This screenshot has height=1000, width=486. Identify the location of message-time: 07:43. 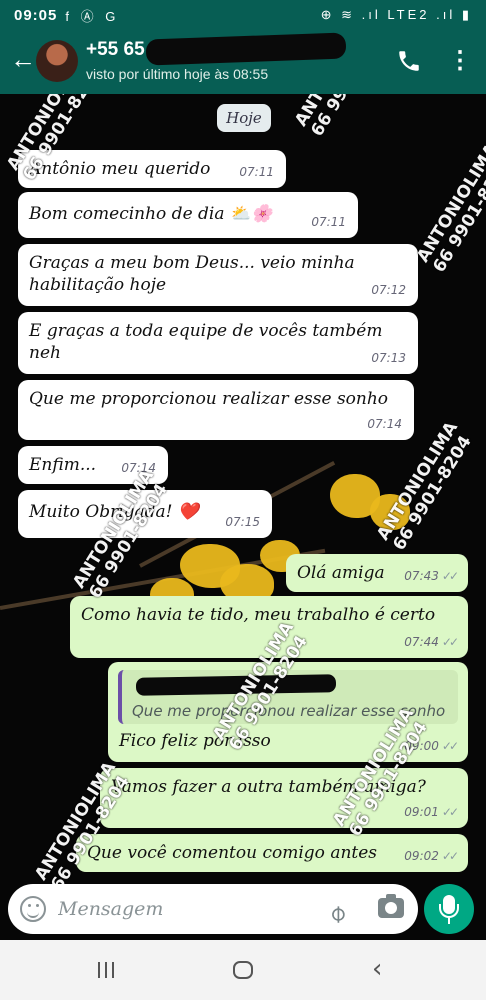
(421, 576).